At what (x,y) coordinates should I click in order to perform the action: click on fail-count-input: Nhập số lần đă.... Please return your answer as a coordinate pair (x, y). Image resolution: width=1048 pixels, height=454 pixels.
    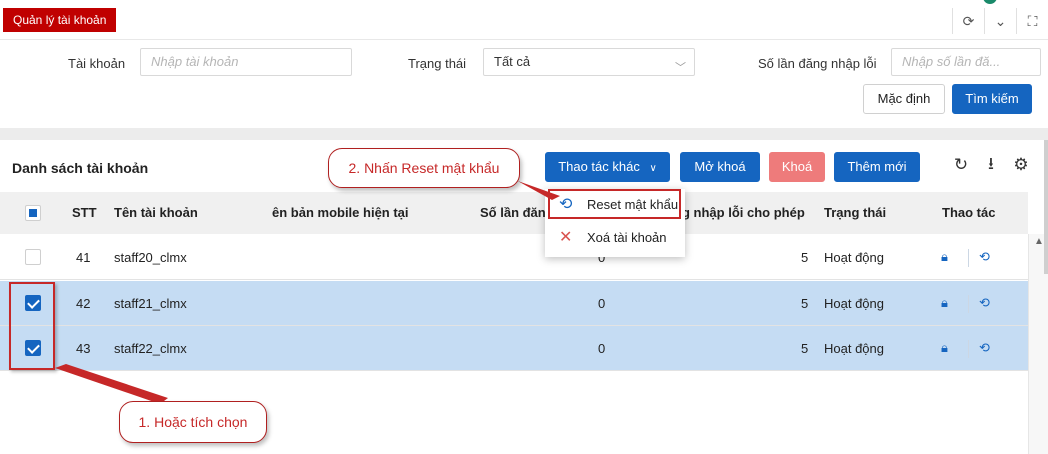
    Looking at the image, I should click on (966, 62).